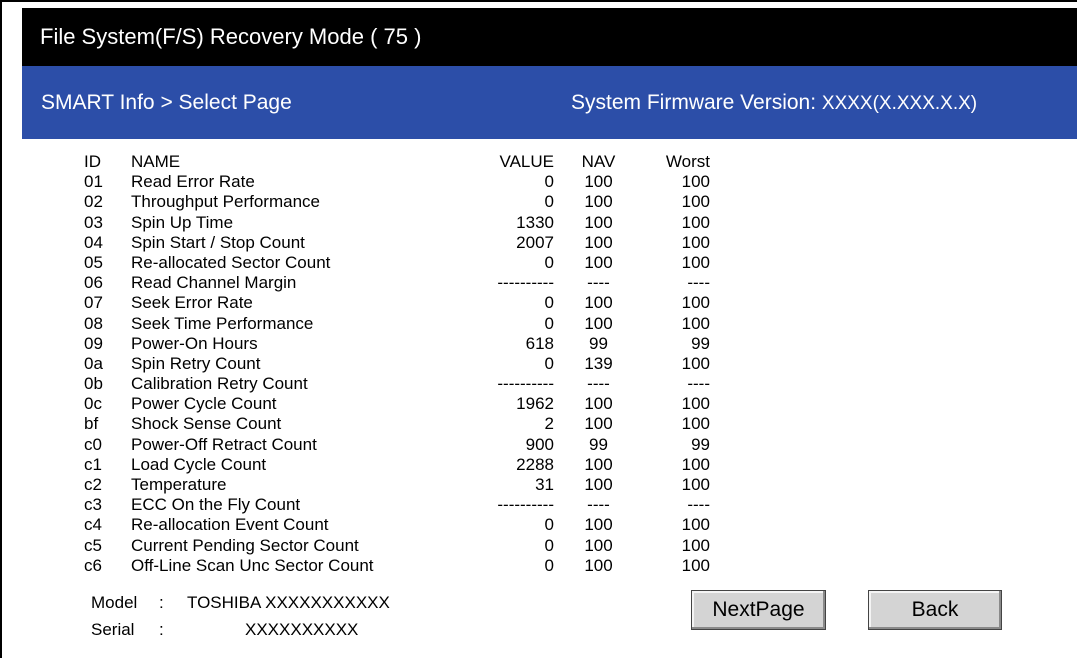 Image resolution: width=1077 pixels, height=658 pixels. What do you see at coordinates (93, 464) in the screenshot?
I see `cell-id: c1` at bounding box center [93, 464].